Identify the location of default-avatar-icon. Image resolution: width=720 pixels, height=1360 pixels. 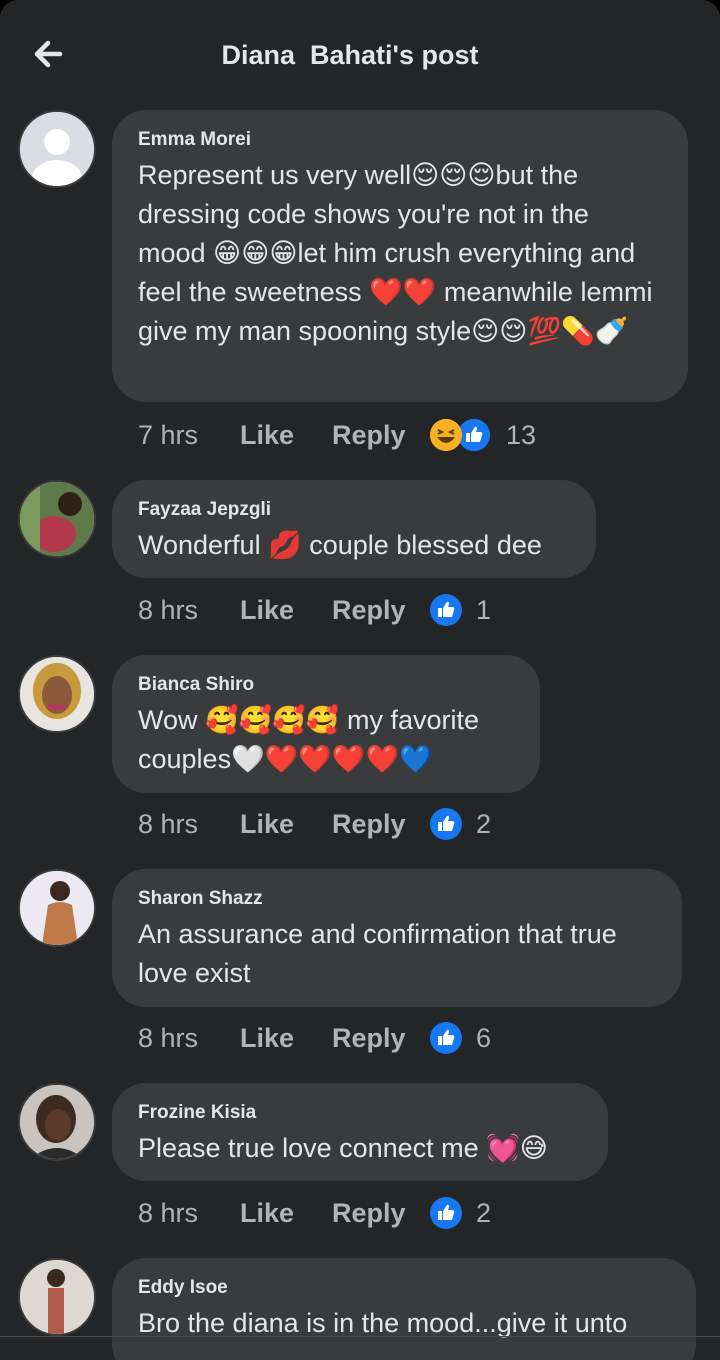
(57, 149).